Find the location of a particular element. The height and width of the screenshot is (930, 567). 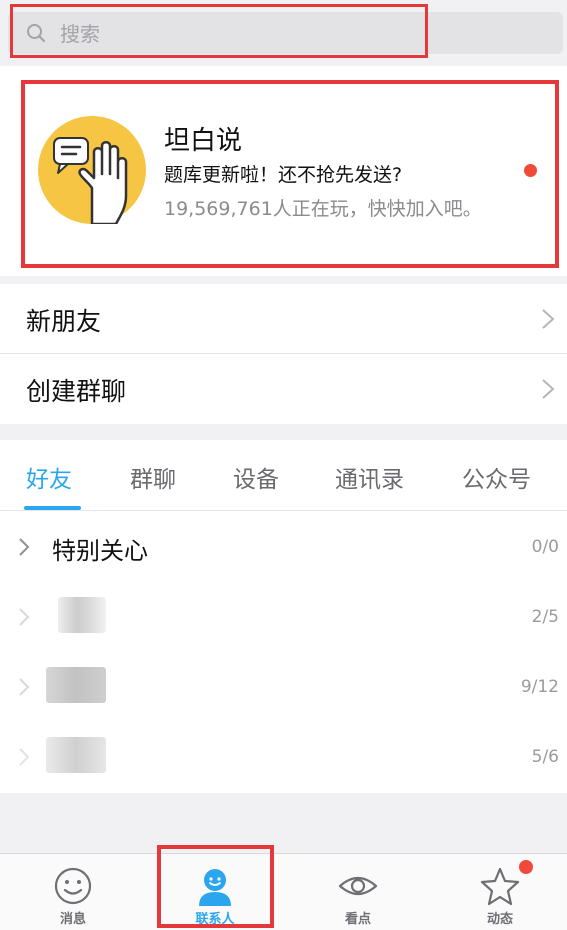

friend-group-row: 5/6 is located at coordinates (283, 756).